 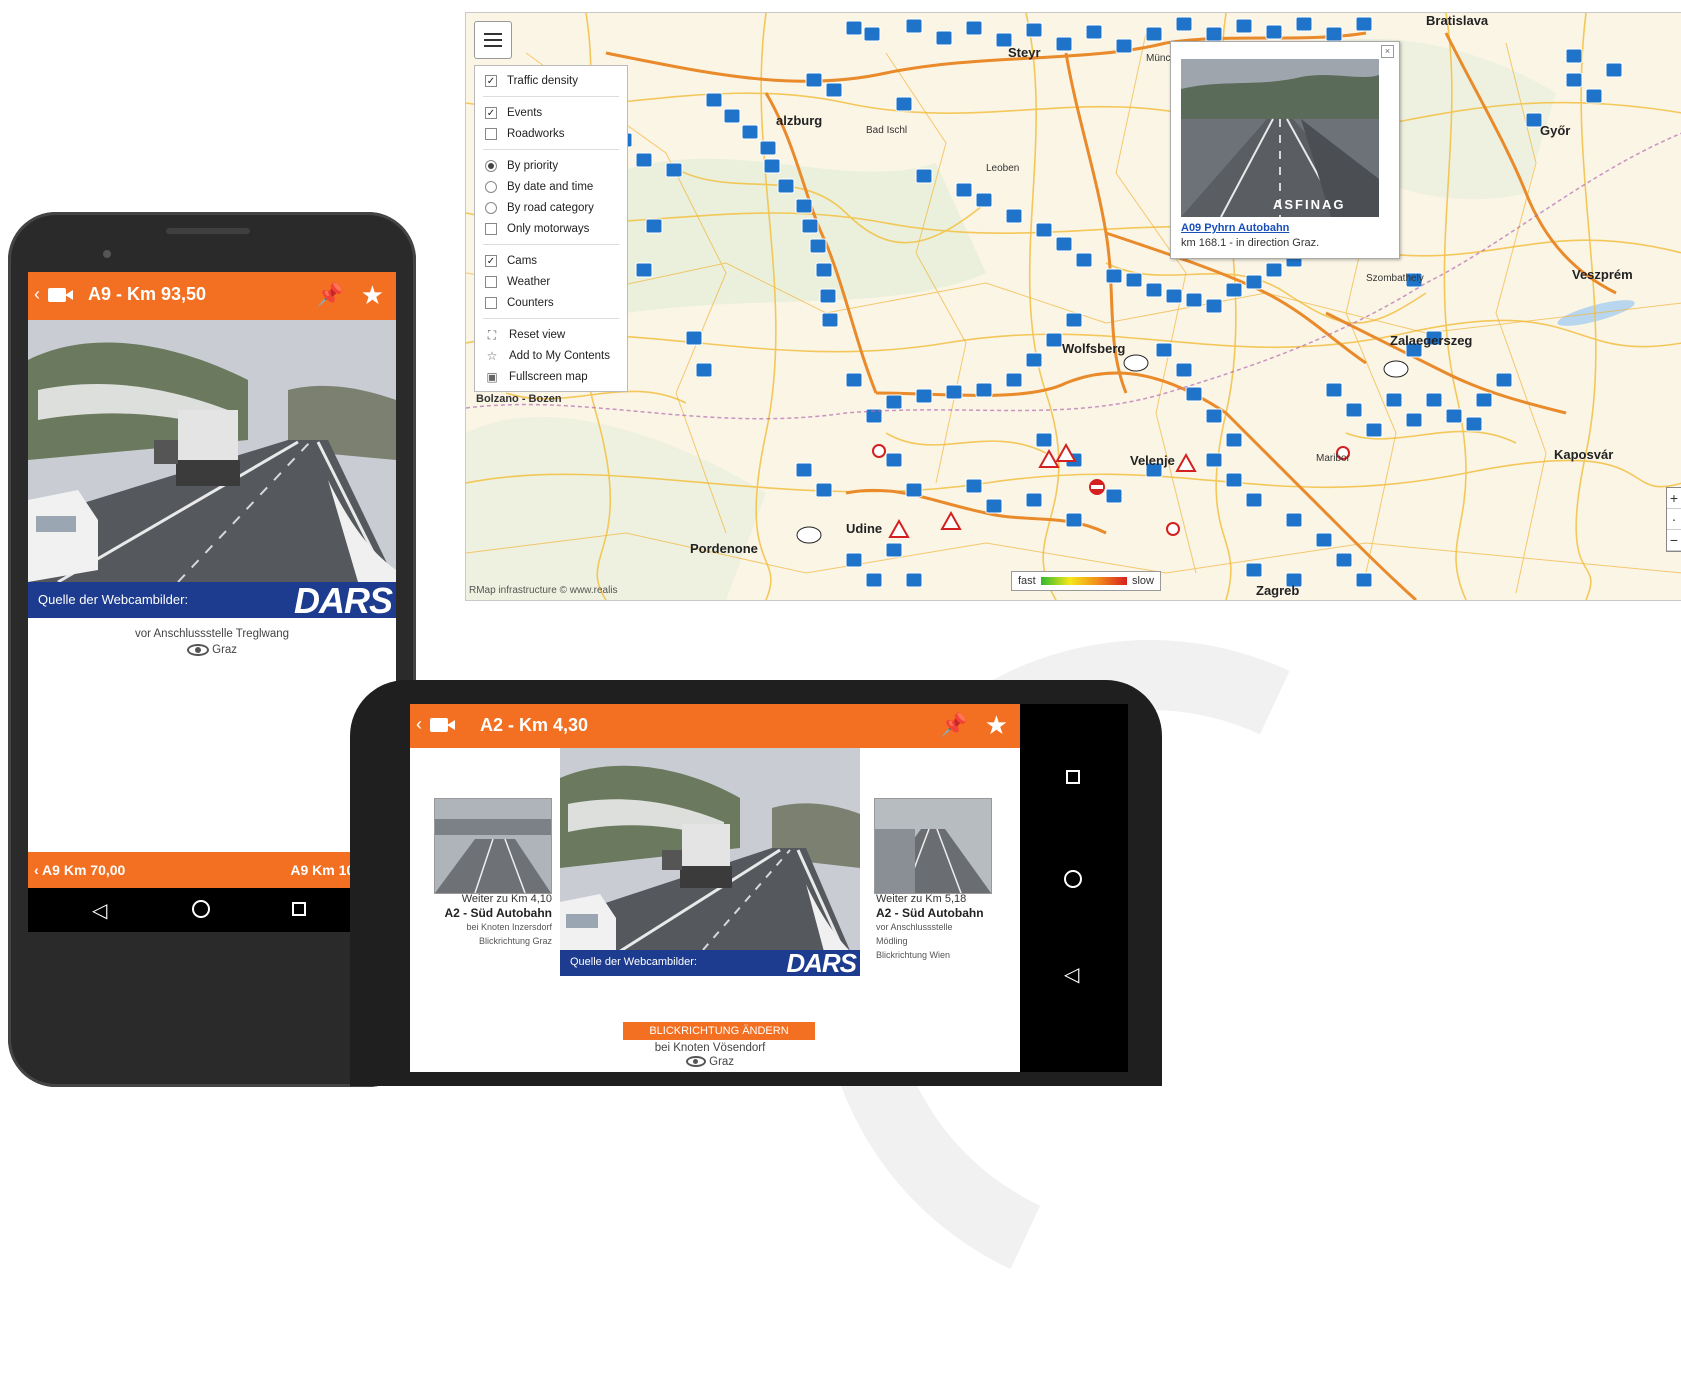 What do you see at coordinates (212, 870) in the screenshot?
I see `cam-nav-bar: ‹ A9 Km 70,00 A9 Km 101,20 ›` at bounding box center [212, 870].